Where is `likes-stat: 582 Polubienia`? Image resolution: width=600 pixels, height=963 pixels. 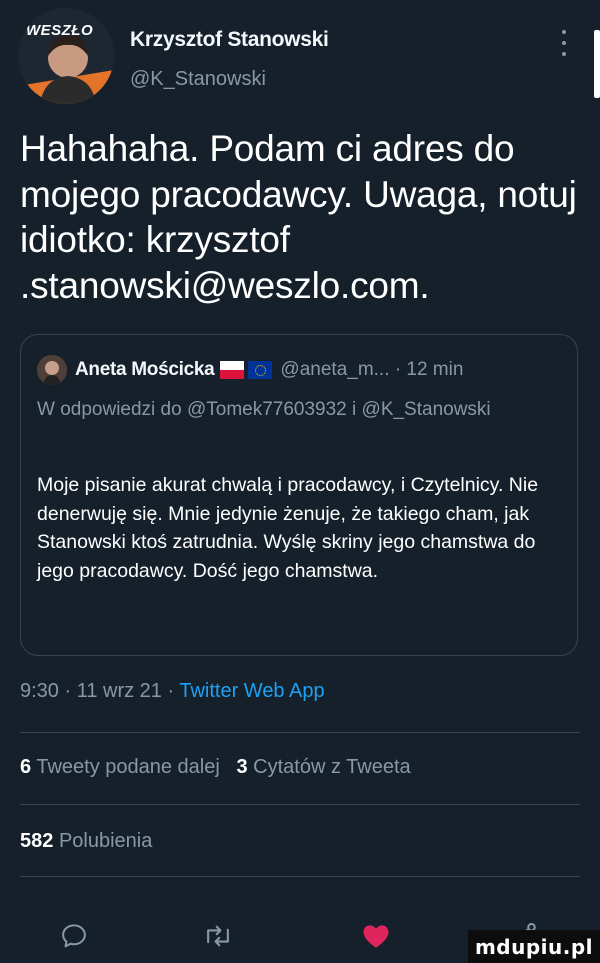 likes-stat: 582 Polubienia is located at coordinates (86, 841).